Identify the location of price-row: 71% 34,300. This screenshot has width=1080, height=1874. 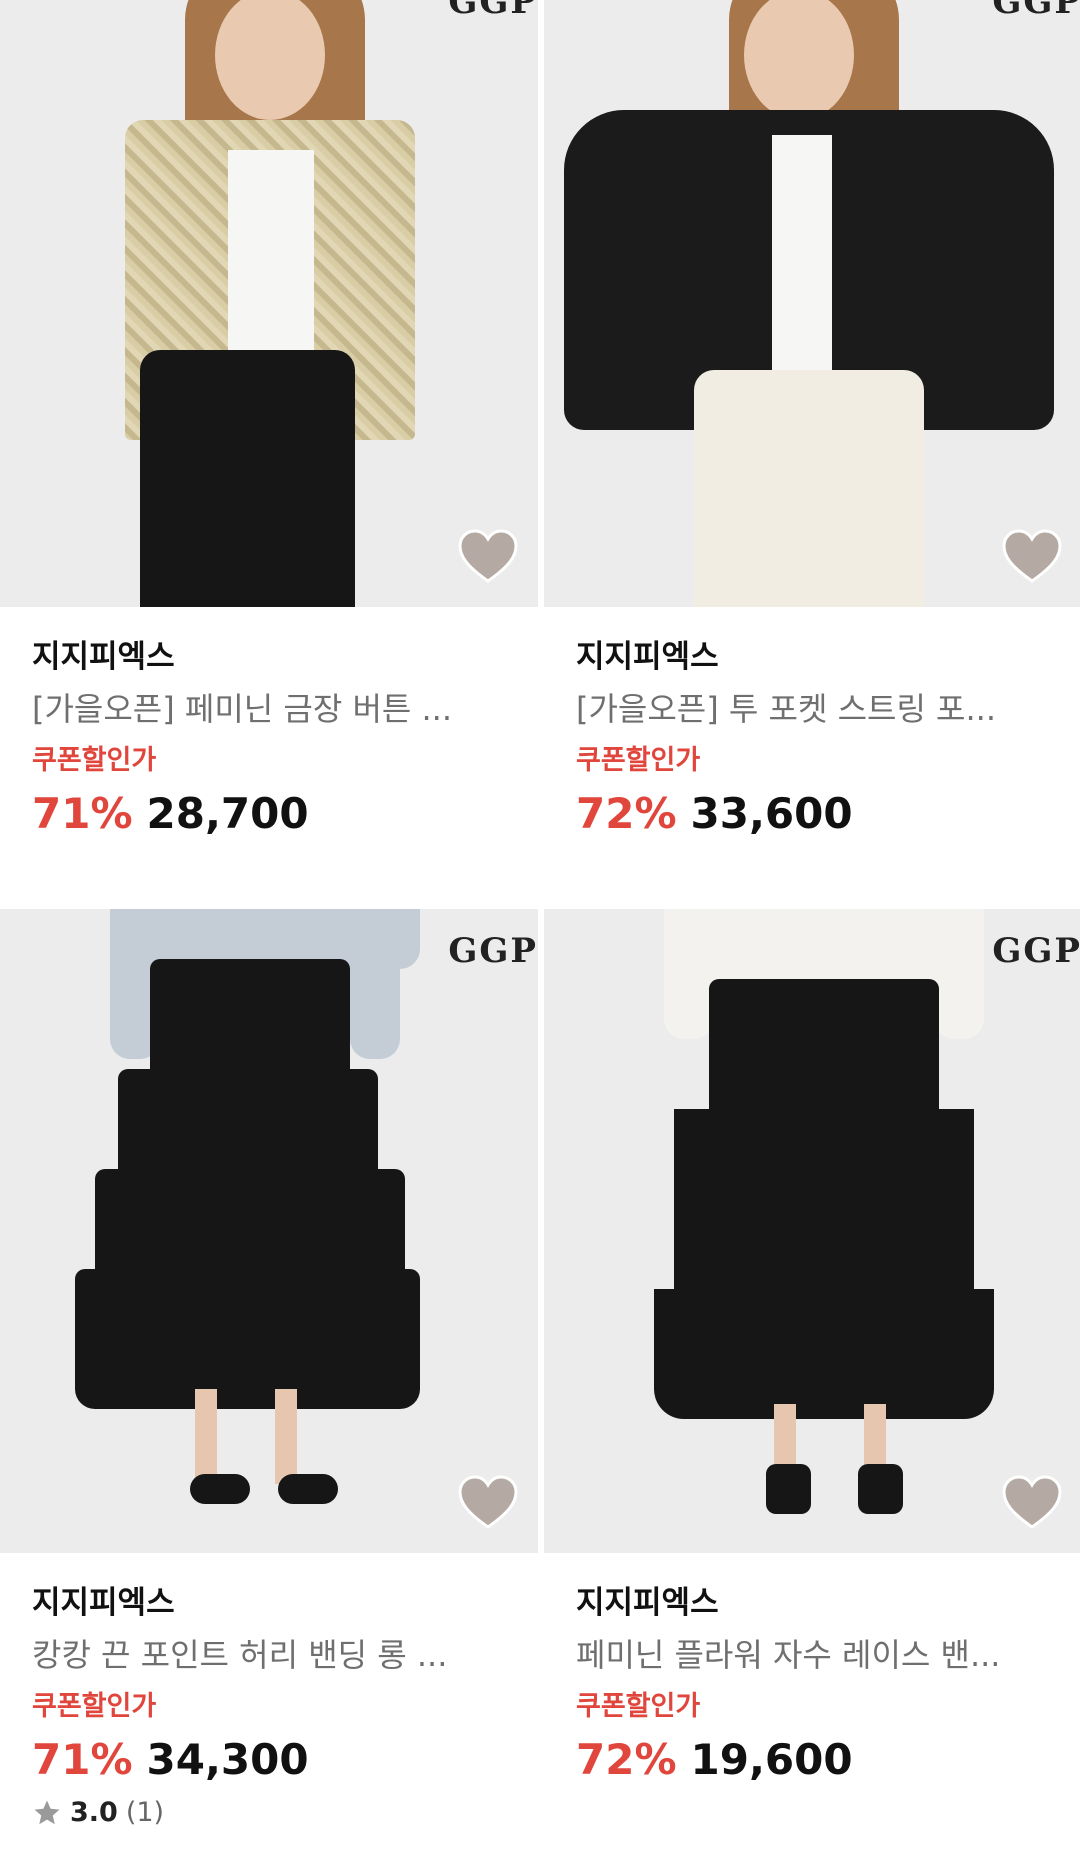
(285, 1760).